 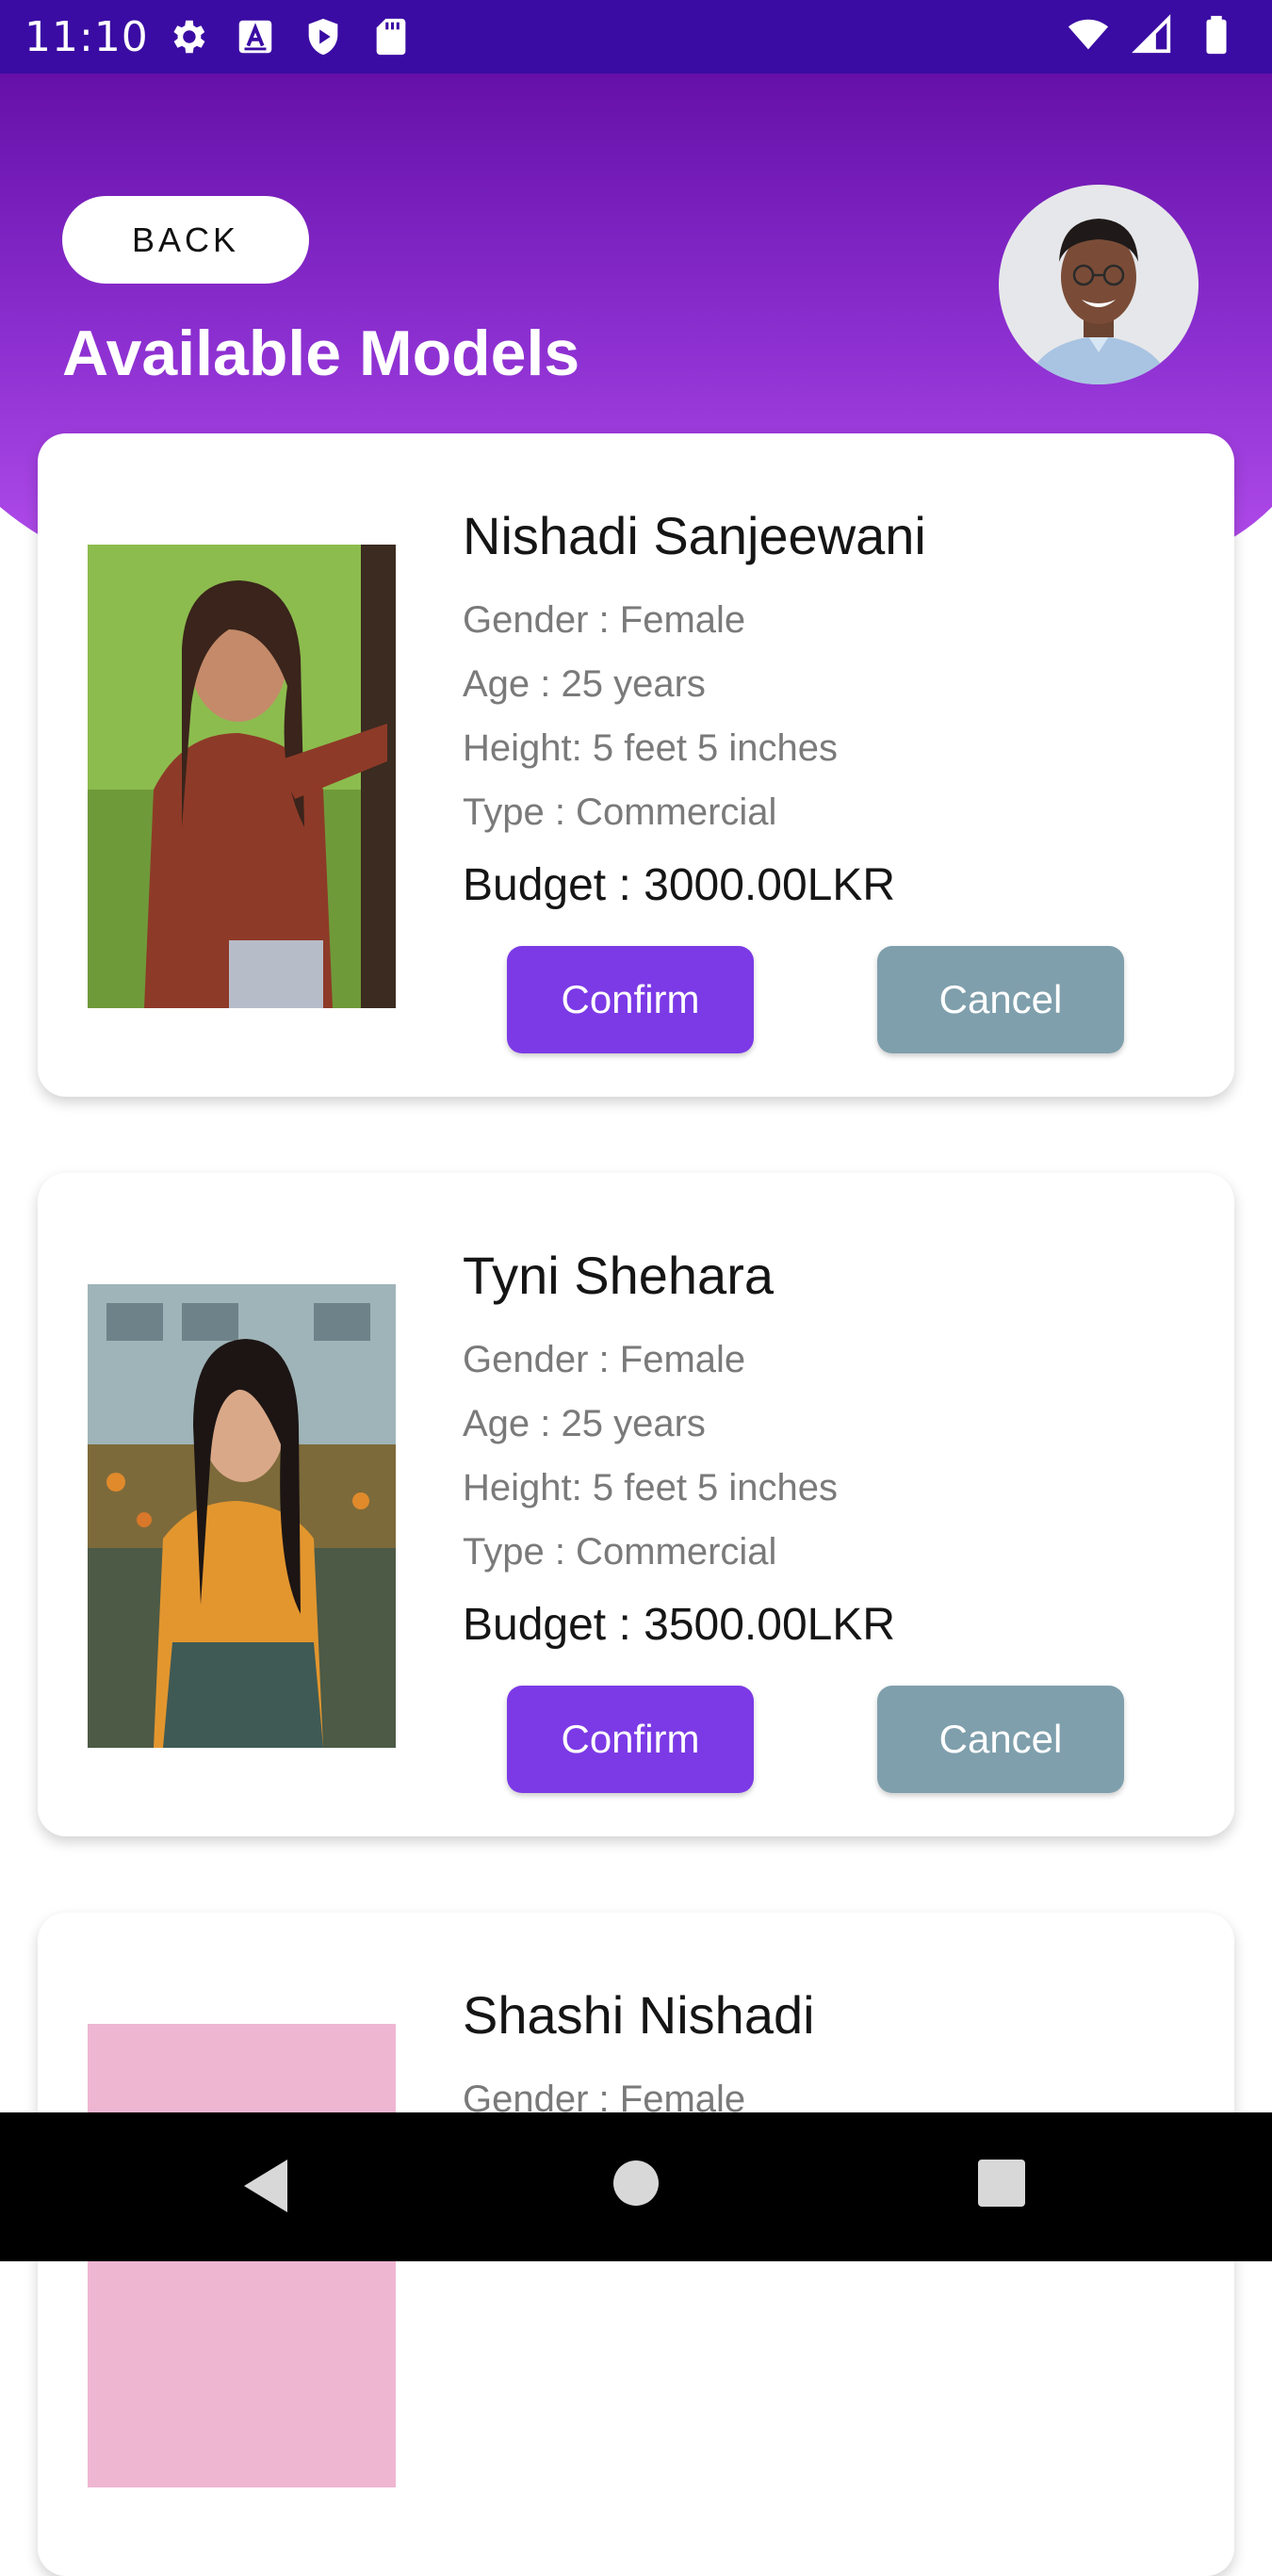 What do you see at coordinates (185, 240) in the screenshot?
I see `back-button: BACK` at bounding box center [185, 240].